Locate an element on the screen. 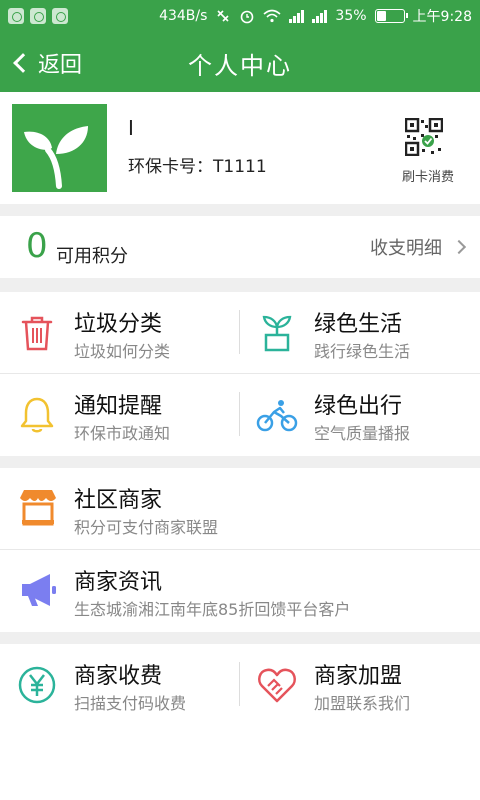  list-item-title: 社区商家 is located at coordinates (118, 500).